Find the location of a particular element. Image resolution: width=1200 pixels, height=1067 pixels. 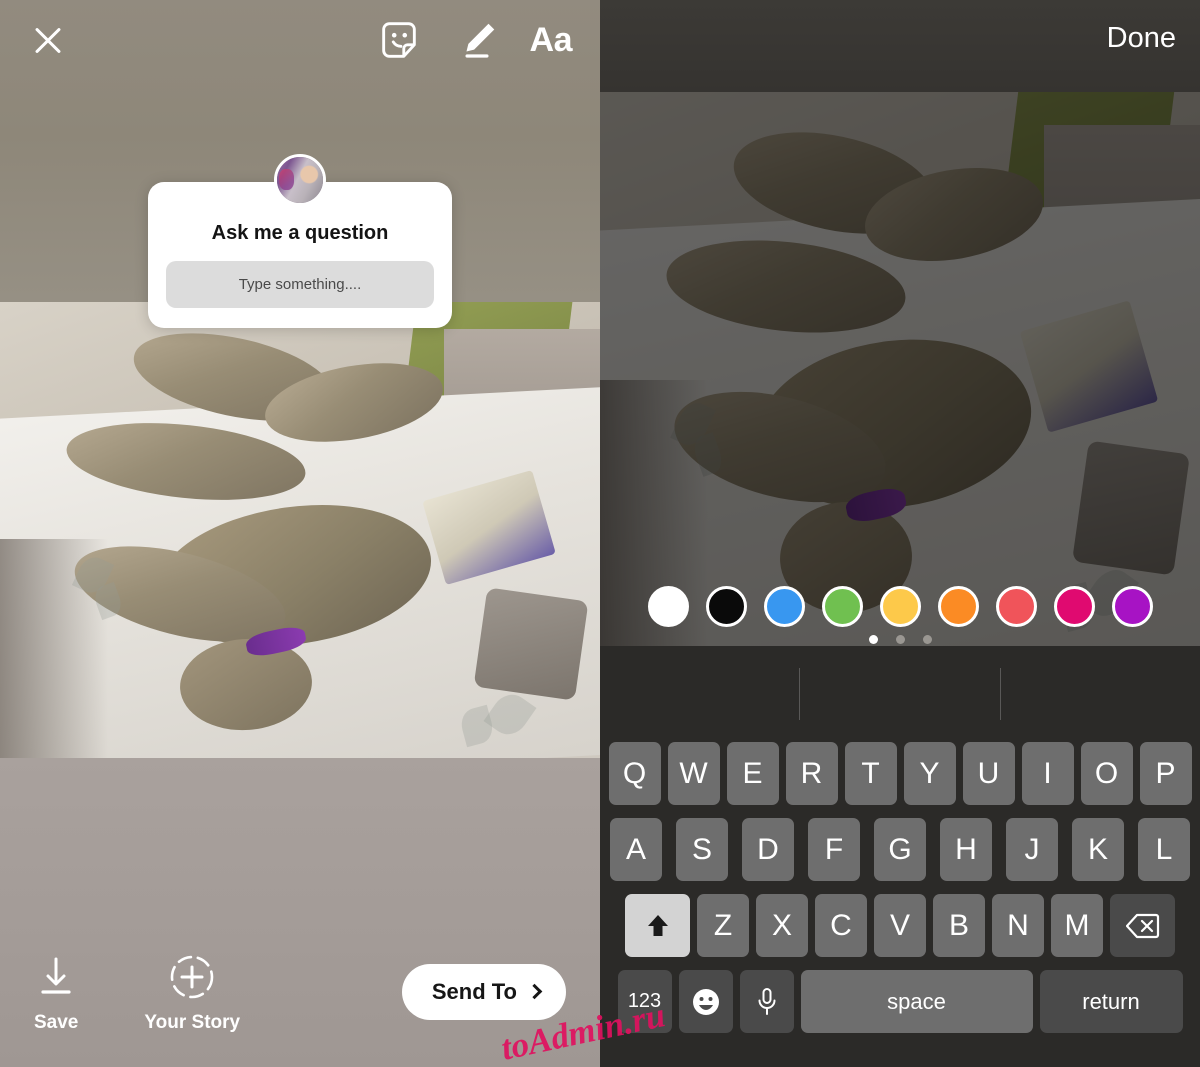

swatch-page-dots is located at coordinates (900, 639).